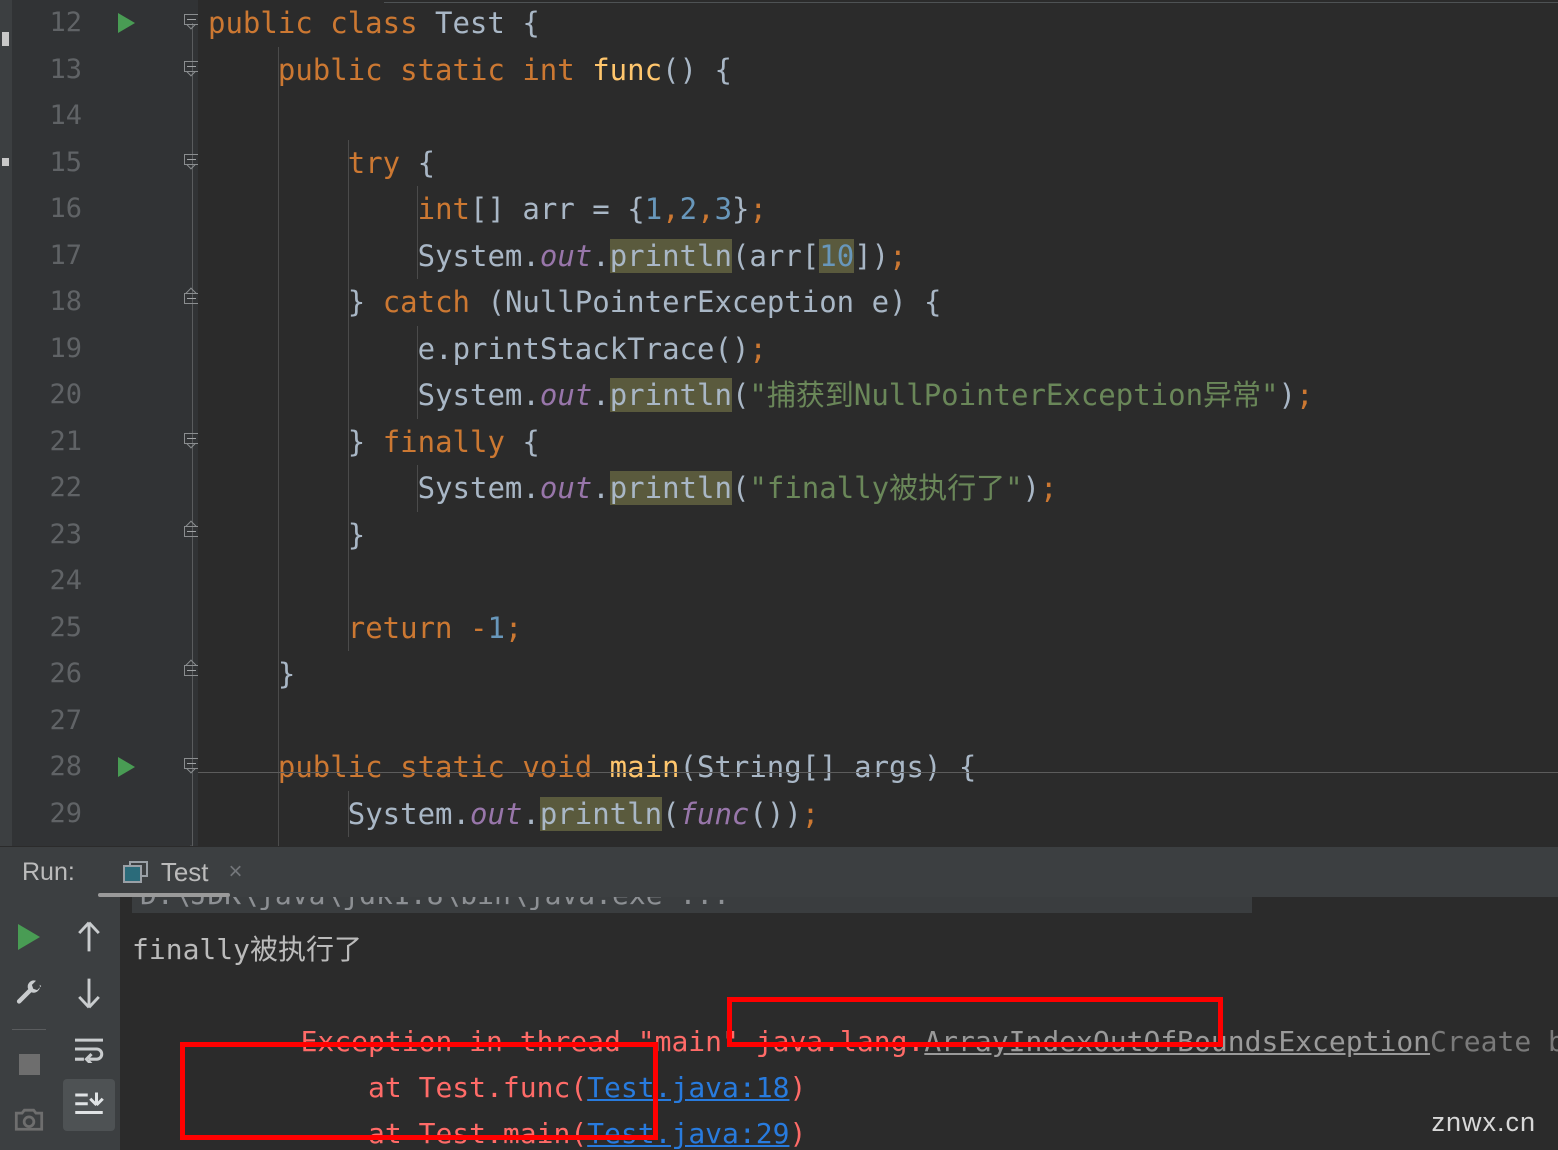  I want to click on toolbar-divider, so click(29, 1029).